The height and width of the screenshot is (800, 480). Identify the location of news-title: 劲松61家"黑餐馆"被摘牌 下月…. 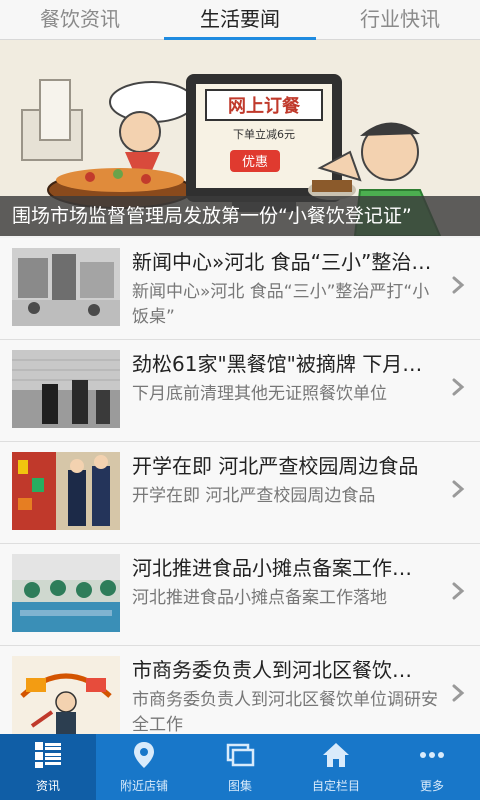
(277, 364).